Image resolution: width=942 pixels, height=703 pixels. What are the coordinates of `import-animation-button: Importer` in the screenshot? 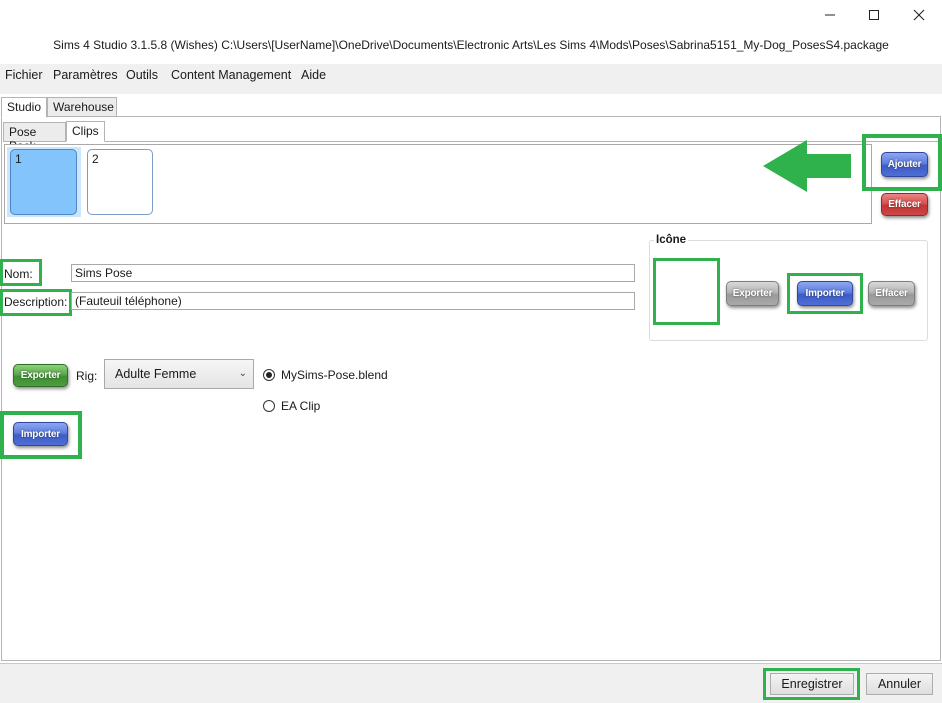 It's located at (40, 434).